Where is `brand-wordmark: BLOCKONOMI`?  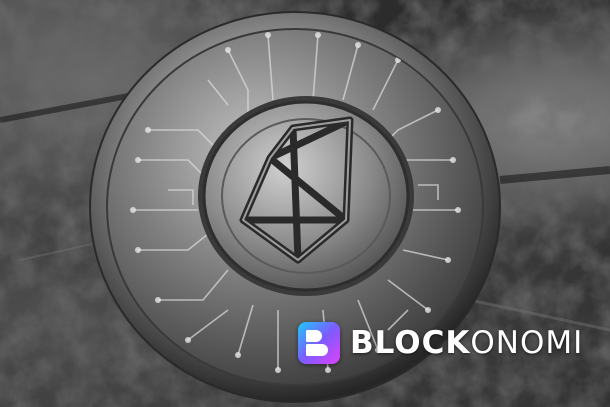
brand-wordmark: BLOCKONOMI is located at coordinates (467, 342).